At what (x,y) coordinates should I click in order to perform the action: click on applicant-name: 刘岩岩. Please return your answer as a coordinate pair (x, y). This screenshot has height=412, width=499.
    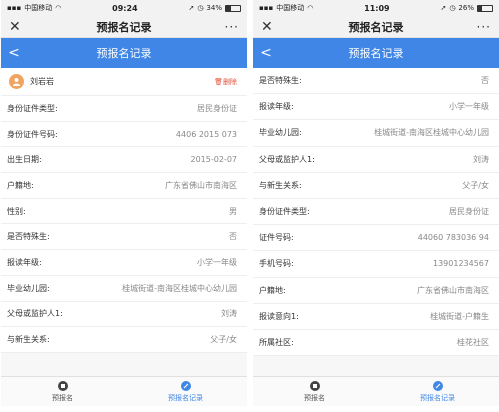
    Looking at the image, I should click on (42, 81).